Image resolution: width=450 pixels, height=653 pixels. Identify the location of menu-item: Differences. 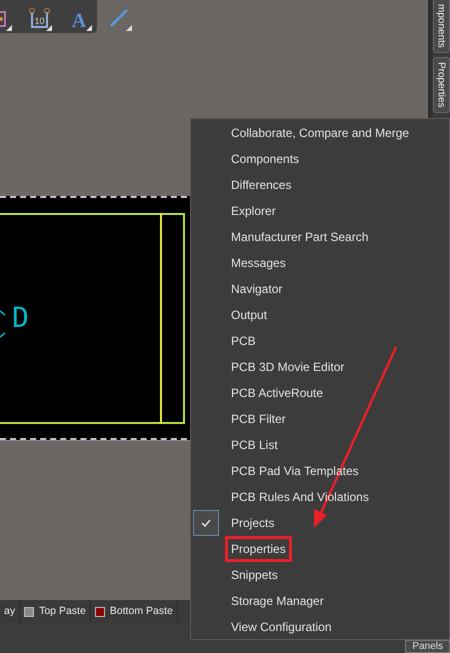
(261, 185).